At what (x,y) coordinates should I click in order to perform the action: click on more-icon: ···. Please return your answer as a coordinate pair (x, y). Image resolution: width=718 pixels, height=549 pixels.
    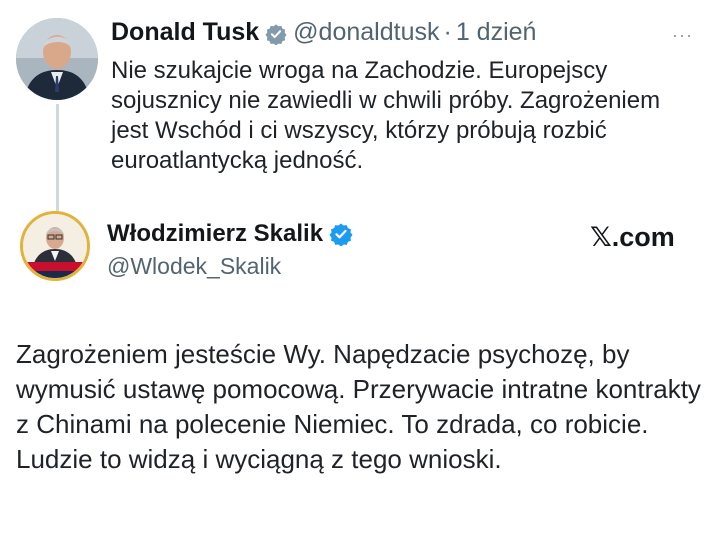
    Looking at the image, I should click on (682, 35).